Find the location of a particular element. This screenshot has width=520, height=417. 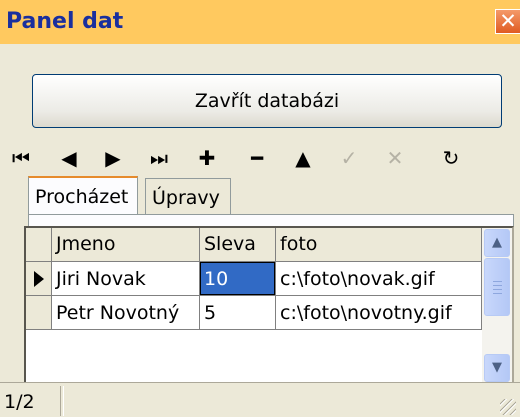

table-cell: 5 is located at coordinates (238, 313).